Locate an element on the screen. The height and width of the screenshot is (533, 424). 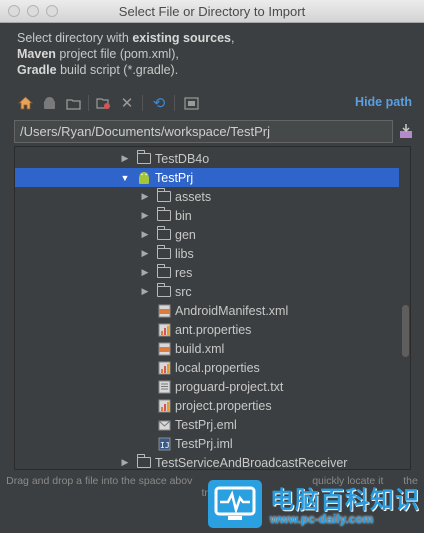
watermark-url: www.pc-daily.com is located at coordinates (322, 519).